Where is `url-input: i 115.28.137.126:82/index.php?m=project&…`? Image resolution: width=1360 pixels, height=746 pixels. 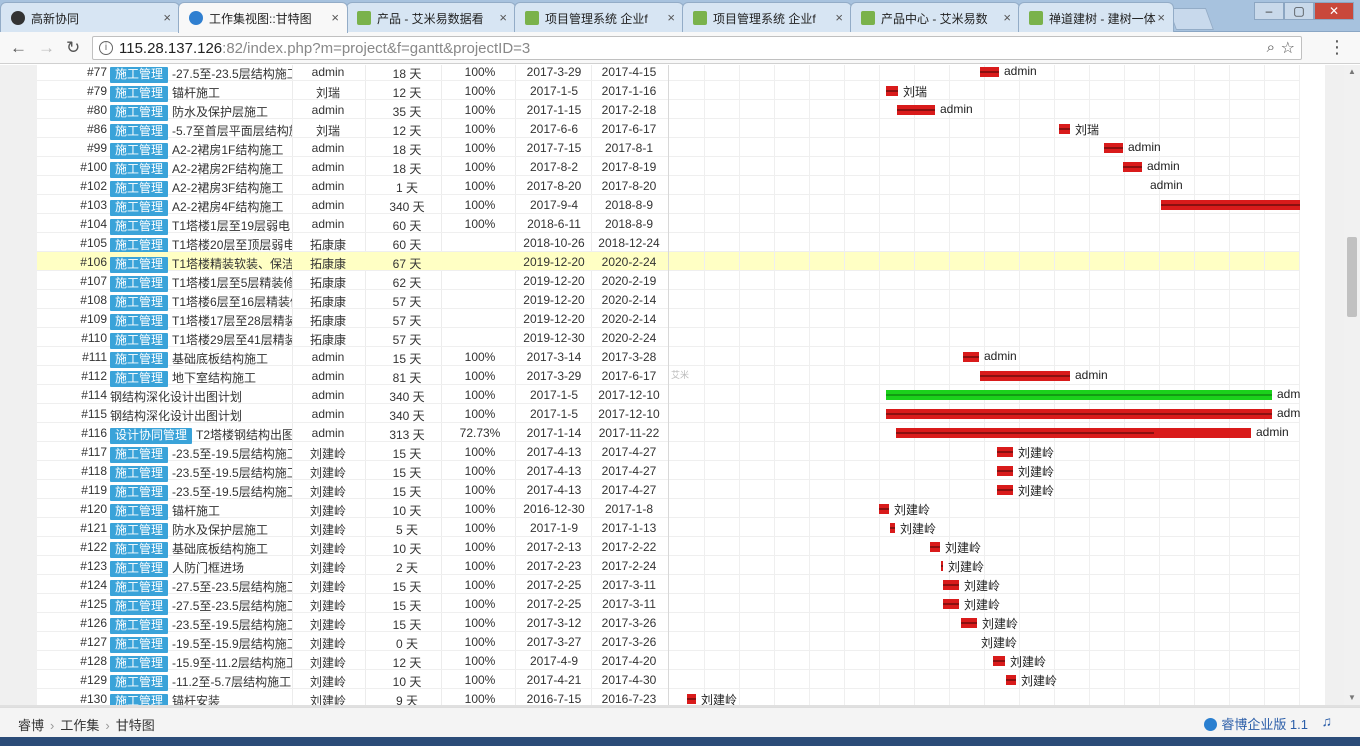 url-input: i 115.28.137.126:82/index.php?m=project&… is located at coordinates (697, 48).